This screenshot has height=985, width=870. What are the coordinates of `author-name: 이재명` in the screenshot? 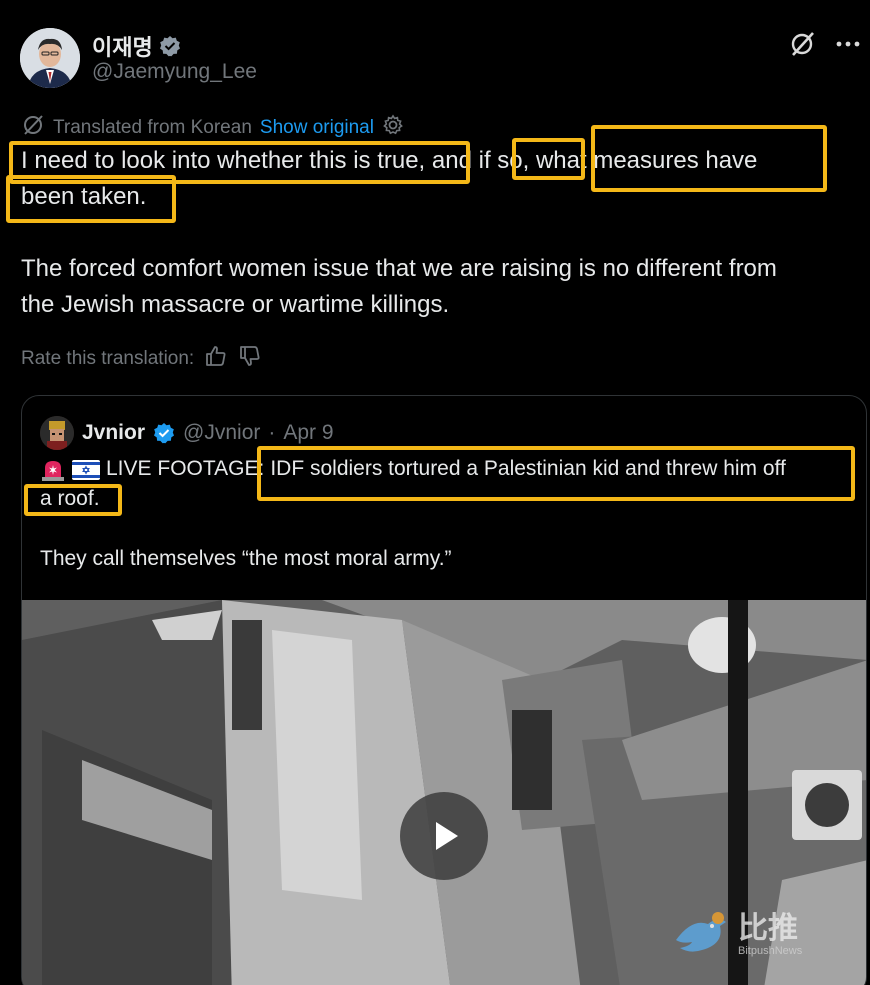 It's located at (122, 46).